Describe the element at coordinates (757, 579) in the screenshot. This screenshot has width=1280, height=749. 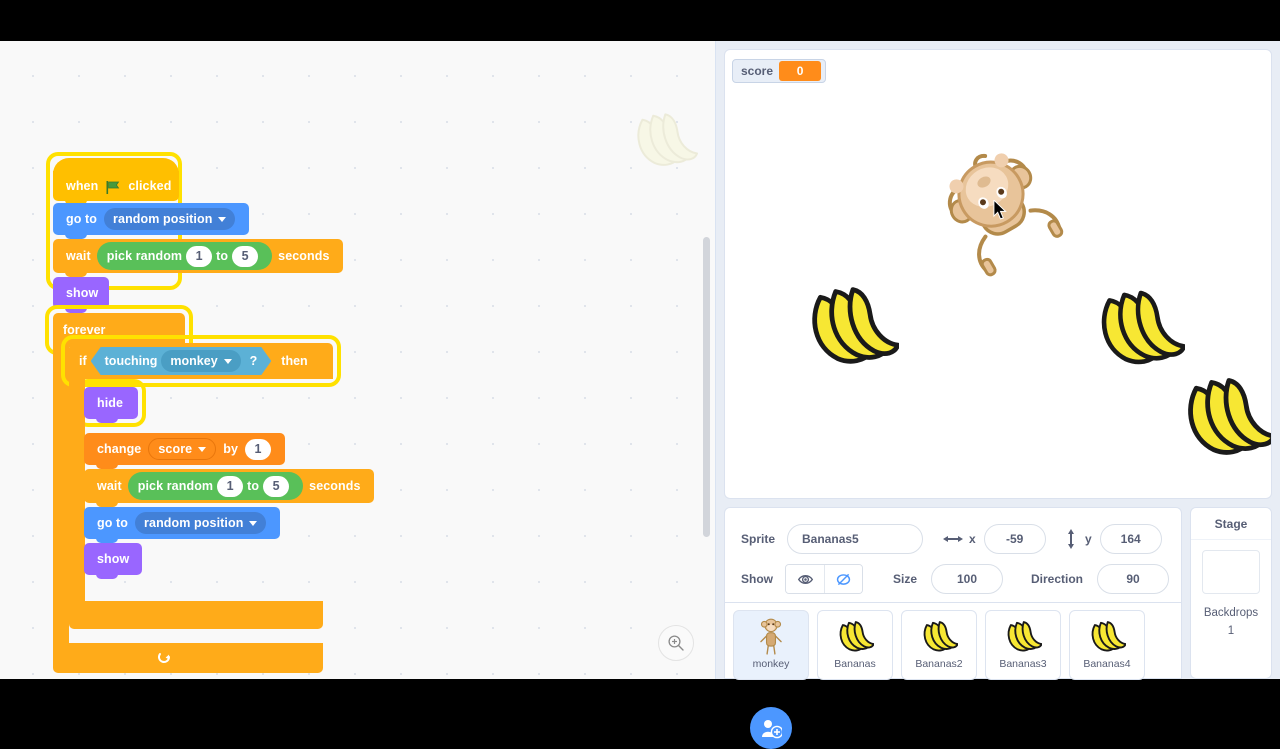
I see `show-label: Show` at that location.